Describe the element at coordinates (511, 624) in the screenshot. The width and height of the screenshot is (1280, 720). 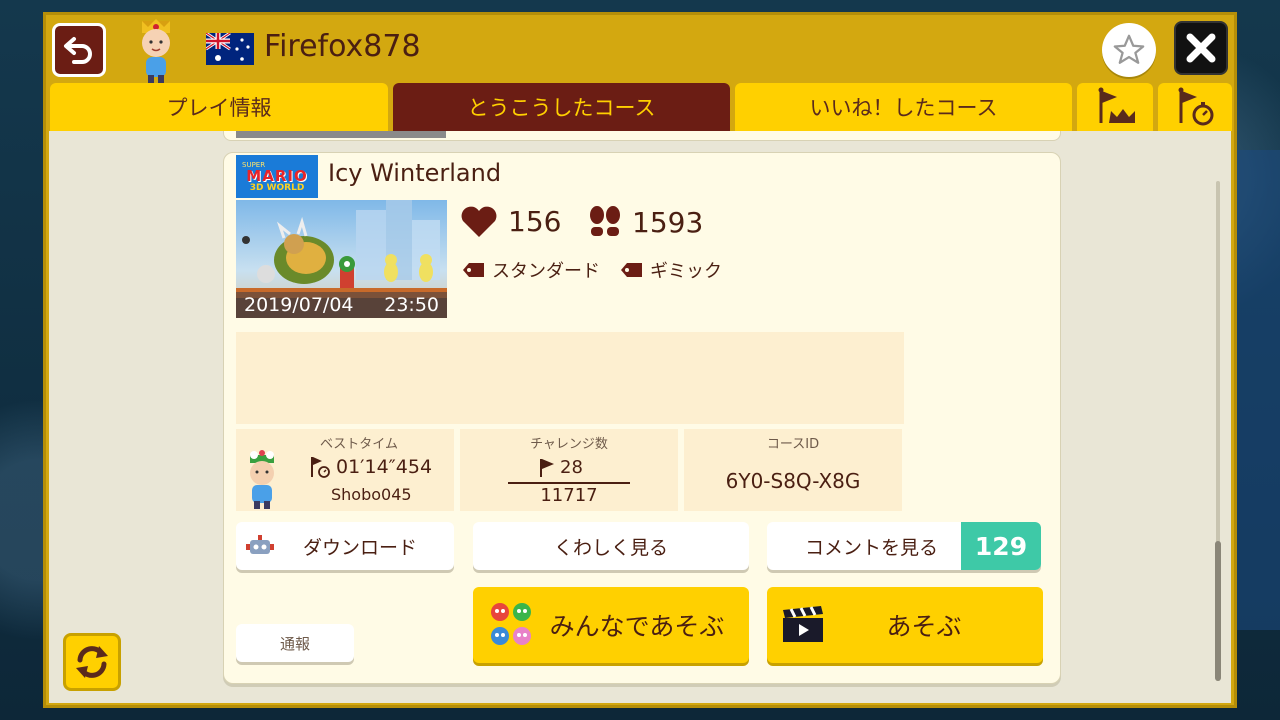
I see `multiplayer-icon` at that location.